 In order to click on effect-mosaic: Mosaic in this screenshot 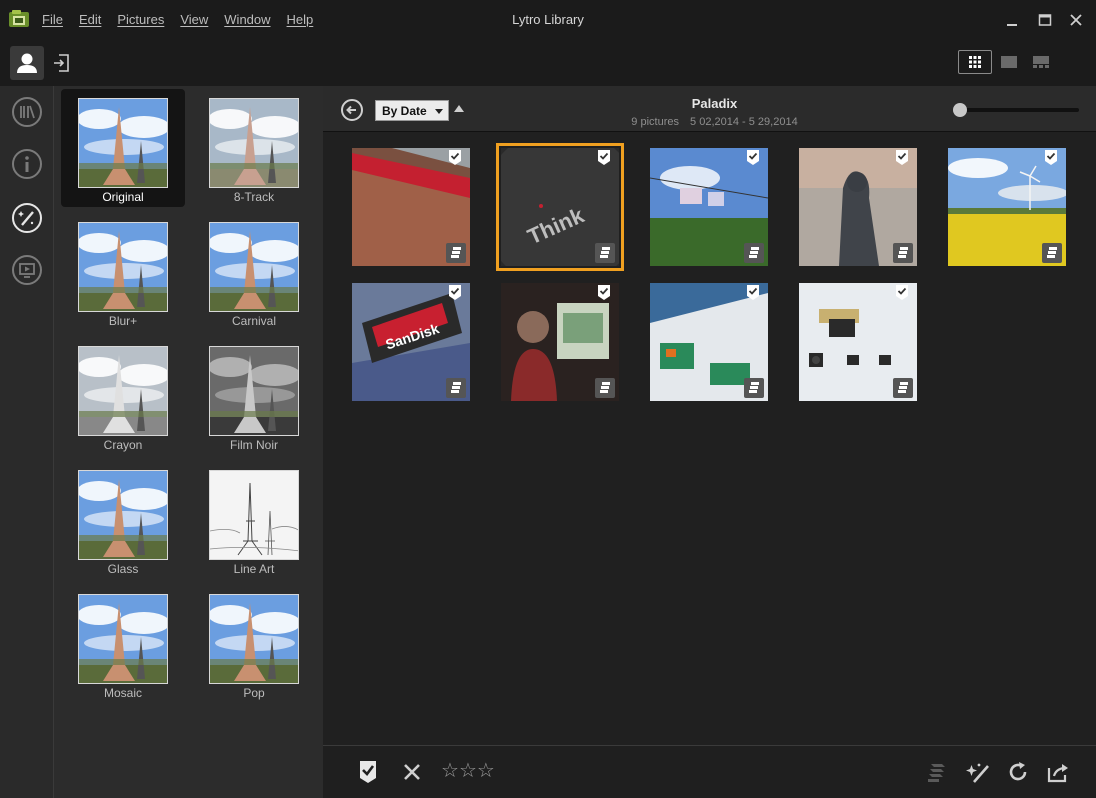, I will do `click(123, 644)`.